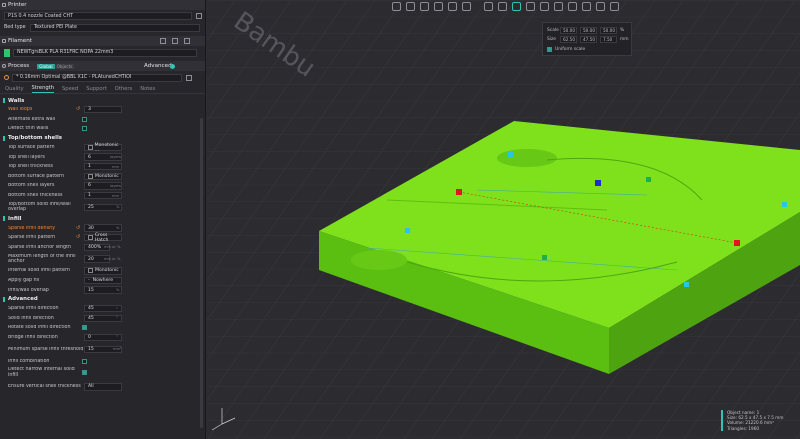  Describe the element at coordinates (70, 89) in the screenshot. I see `tab-speed: Speed` at that location.